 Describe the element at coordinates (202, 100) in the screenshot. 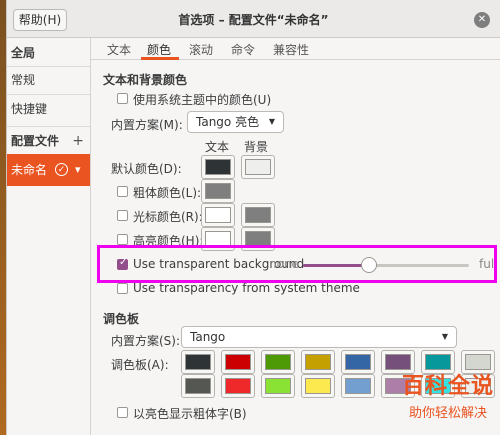

I see `use-system-theme-label: 使用系统主题中的颜色(U)` at that location.